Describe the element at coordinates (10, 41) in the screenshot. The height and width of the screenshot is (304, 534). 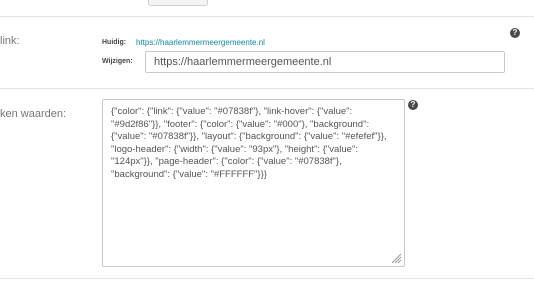
I see `link-row-label: link:` at that location.